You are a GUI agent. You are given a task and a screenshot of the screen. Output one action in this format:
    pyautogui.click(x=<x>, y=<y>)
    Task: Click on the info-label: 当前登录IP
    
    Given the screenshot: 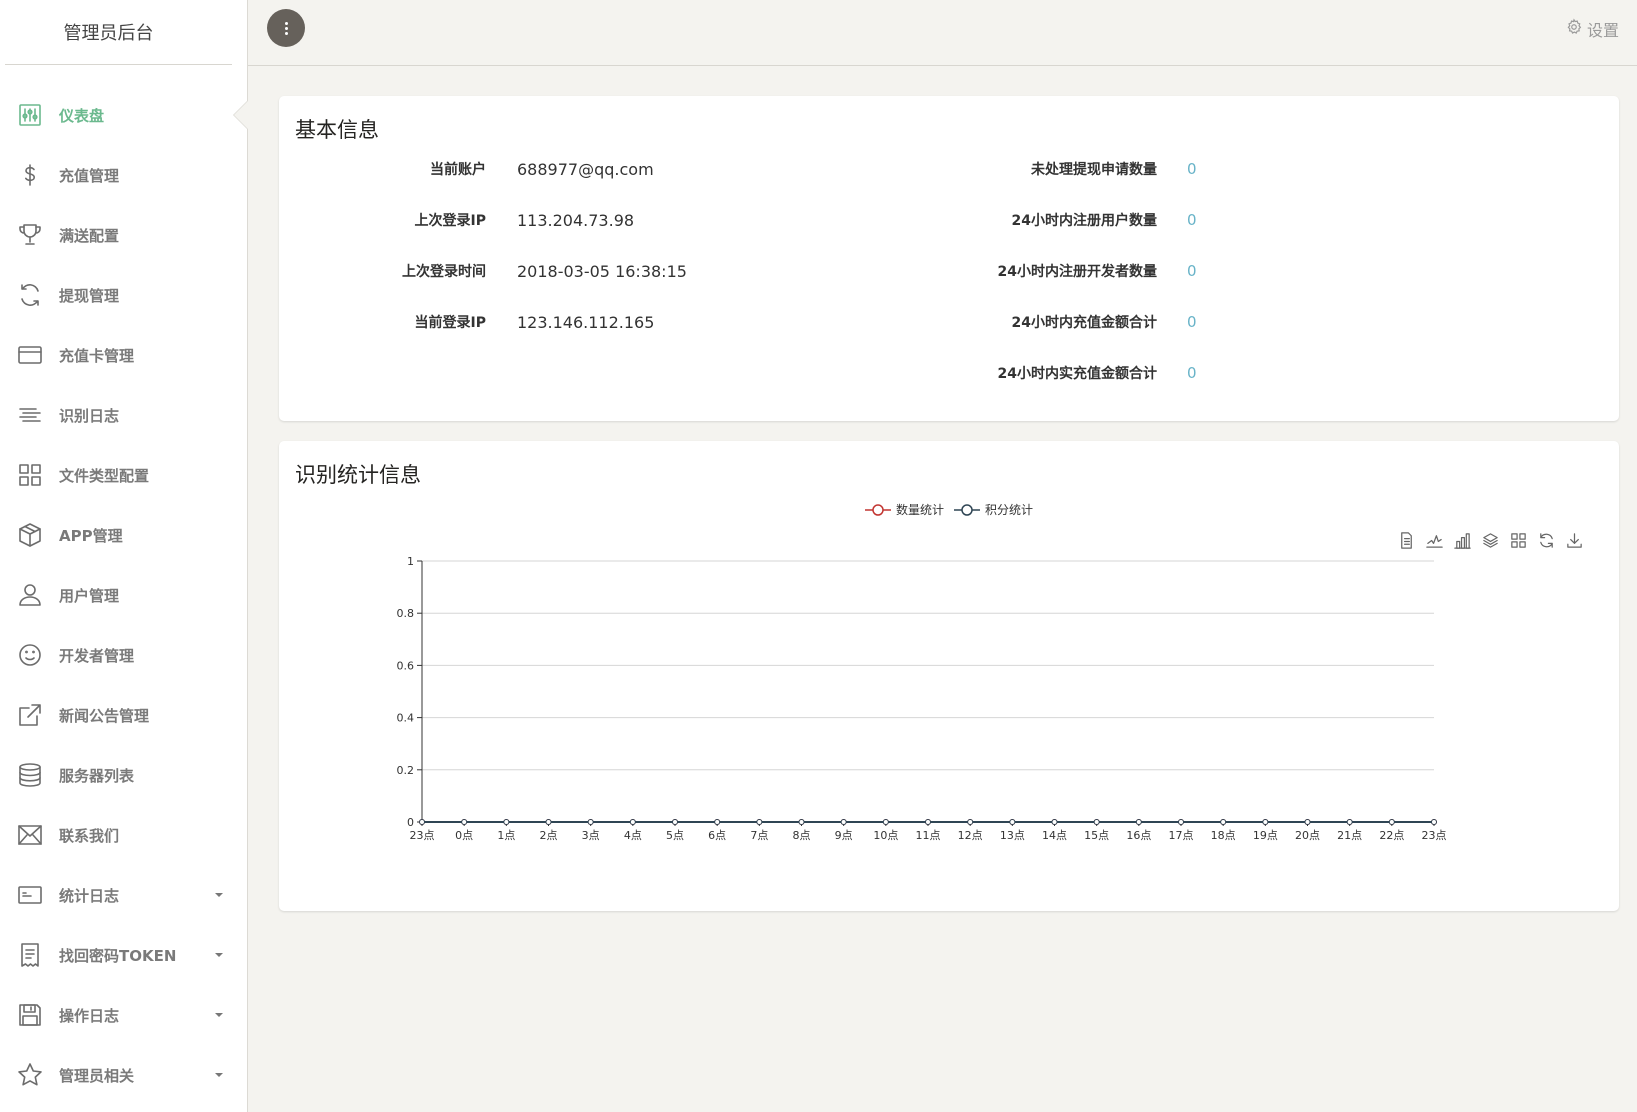 What is the action you would take?
    pyautogui.click(x=450, y=323)
    